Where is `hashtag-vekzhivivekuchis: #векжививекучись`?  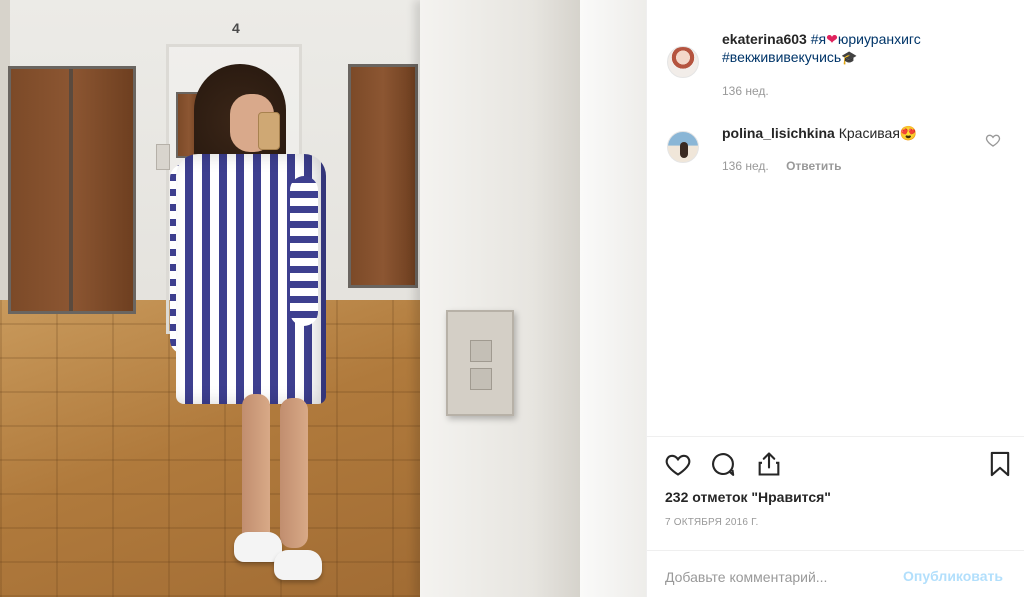
hashtag-vekzhivivekuchis: #векжививекучись is located at coordinates (781, 57).